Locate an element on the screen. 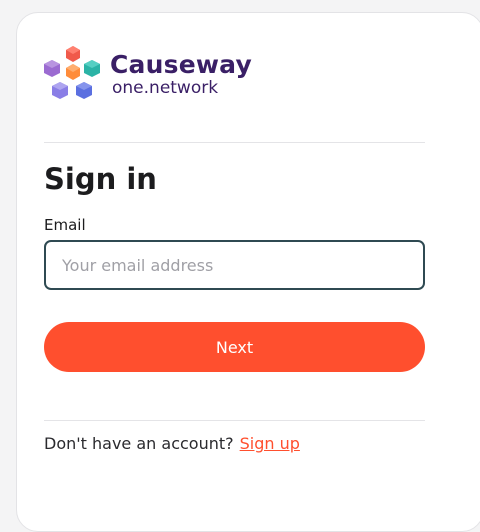 The width and height of the screenshot is (480, 532). page-title: Sign in is located at coordinates (100, 179).